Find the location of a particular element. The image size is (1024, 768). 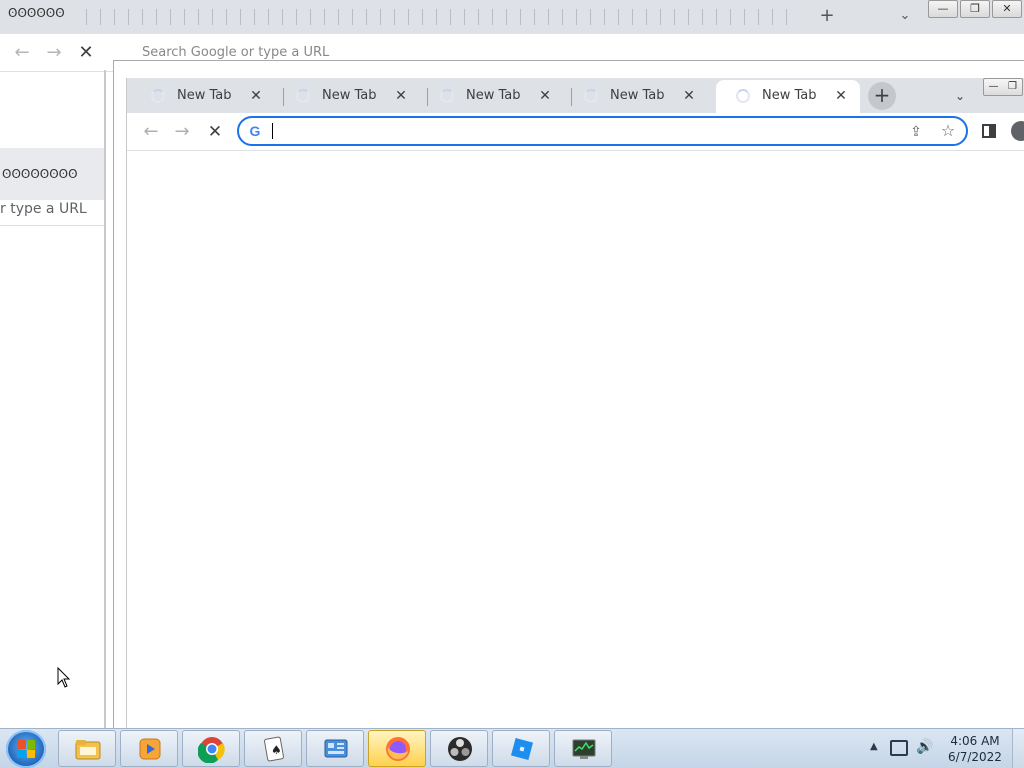

show-desktop-button is located at coordinates (1018, 748).